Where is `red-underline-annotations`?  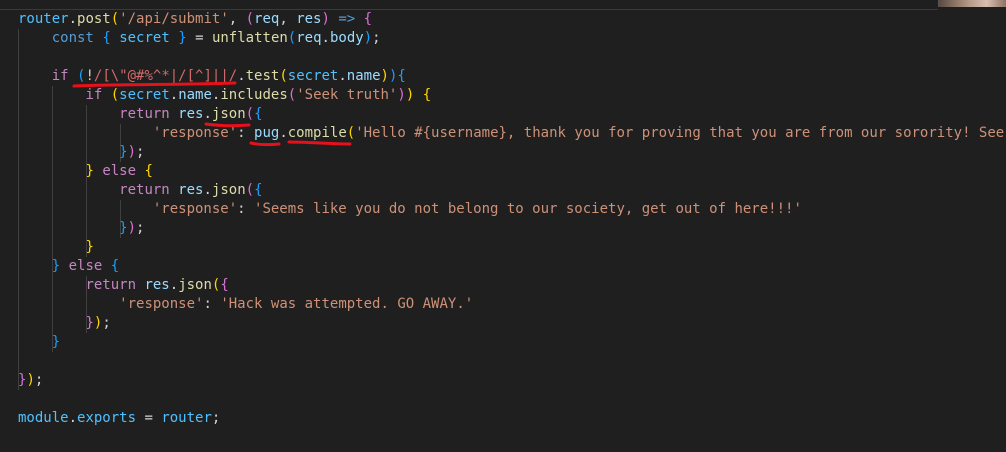
red-underline-annotations is located at coordinates (212, 114).